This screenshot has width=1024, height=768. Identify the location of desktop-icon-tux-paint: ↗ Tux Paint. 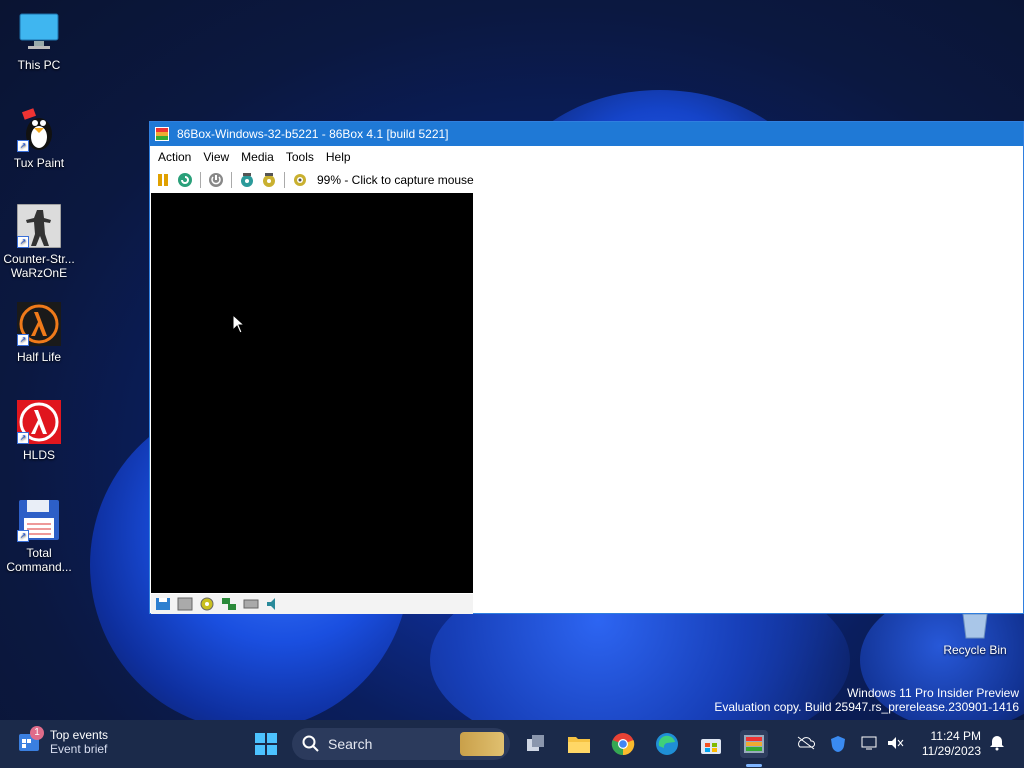
(39, 139).